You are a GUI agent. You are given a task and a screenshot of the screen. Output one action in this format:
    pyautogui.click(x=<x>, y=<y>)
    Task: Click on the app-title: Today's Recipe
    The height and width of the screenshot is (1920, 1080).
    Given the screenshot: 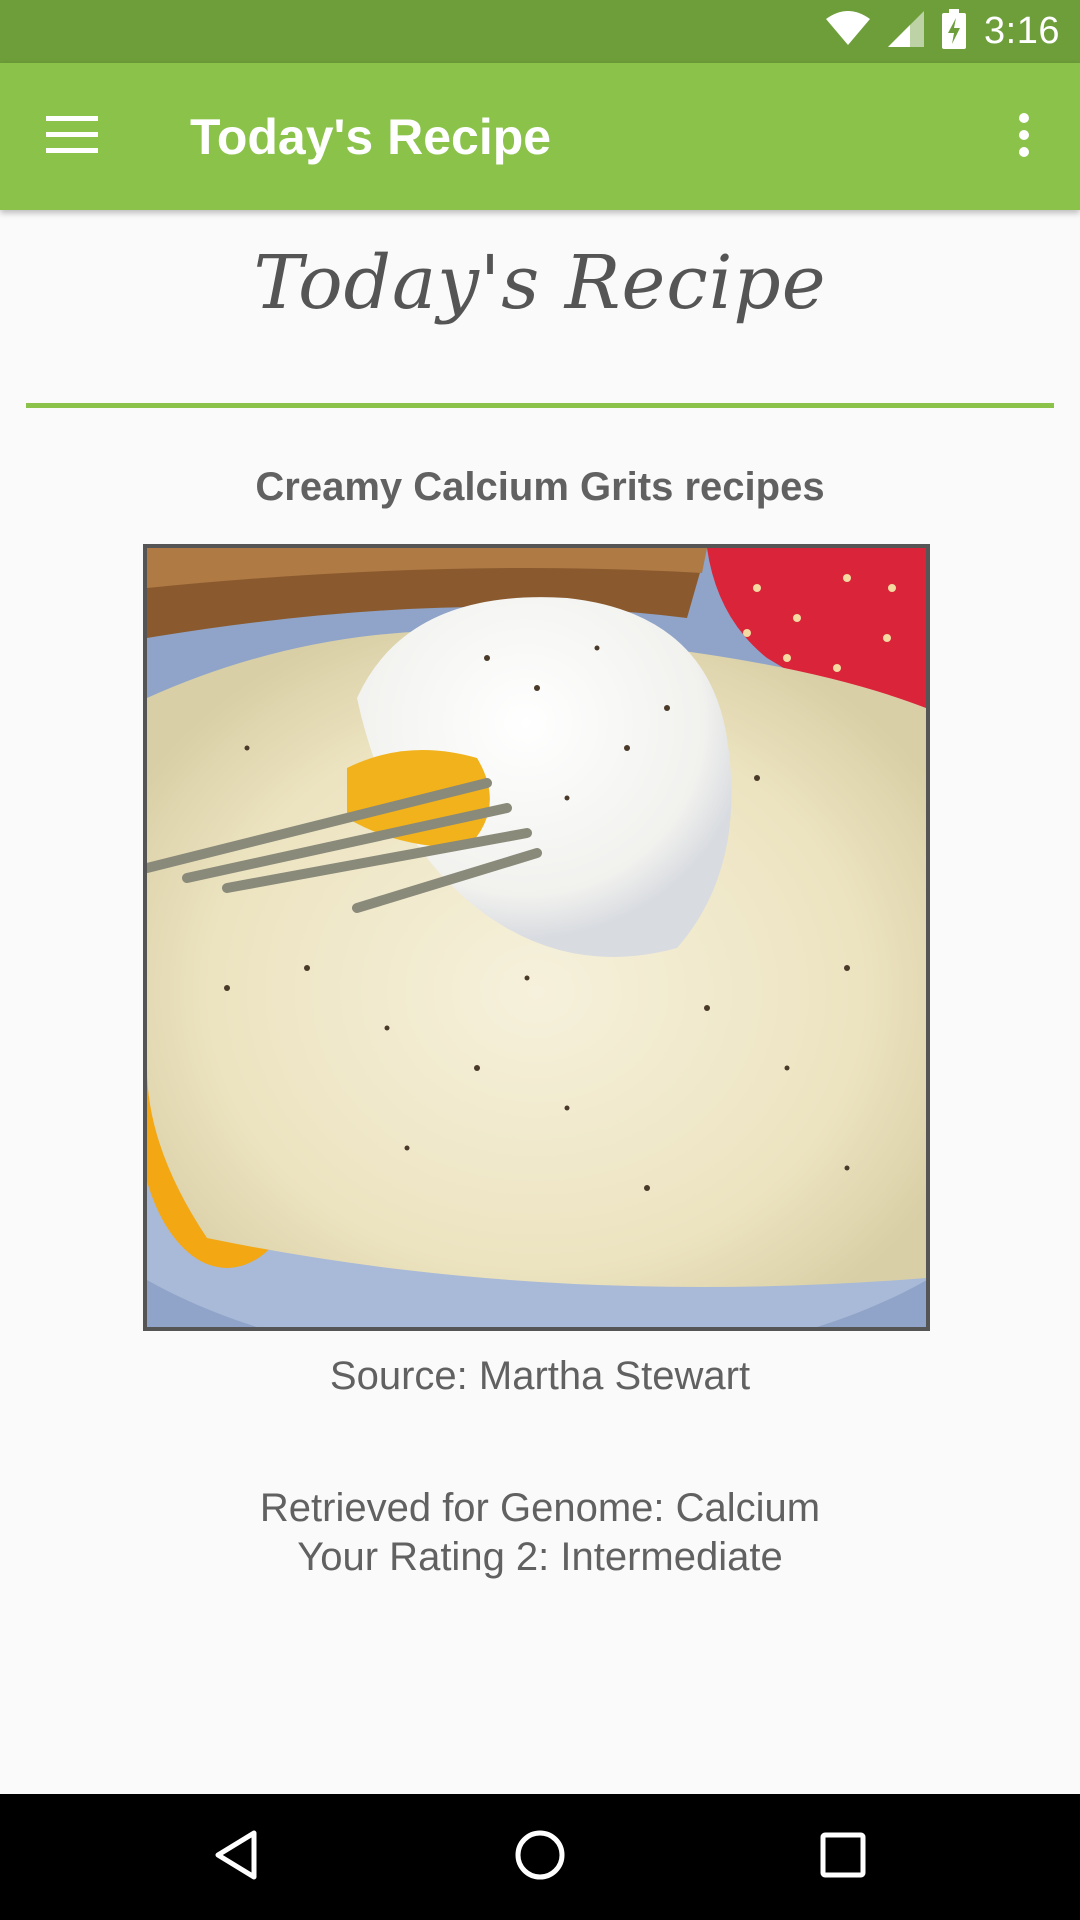 What is the action you would take?
    pyautogui.click(x=371, y=136)
    